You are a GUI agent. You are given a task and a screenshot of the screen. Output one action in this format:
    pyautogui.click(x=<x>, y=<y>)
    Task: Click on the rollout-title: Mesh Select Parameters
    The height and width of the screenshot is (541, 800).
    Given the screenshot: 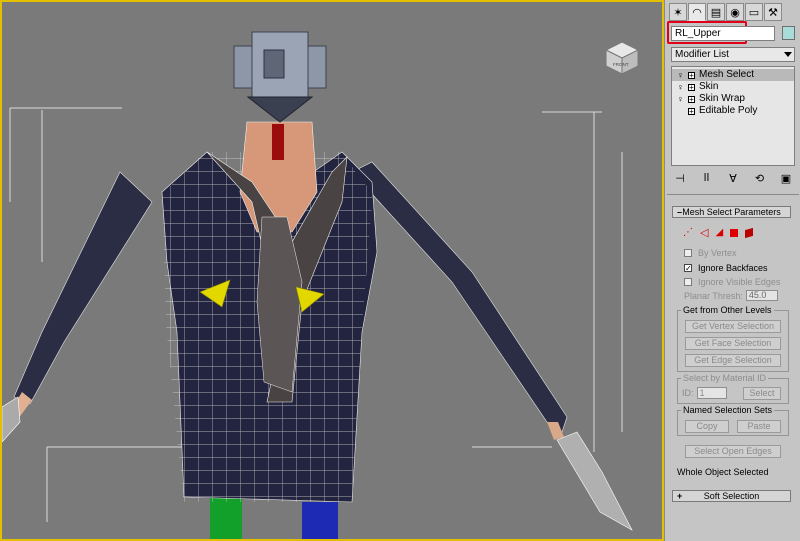 What is the action you would take?
    pyautogui.click(x=731, y=212)
    